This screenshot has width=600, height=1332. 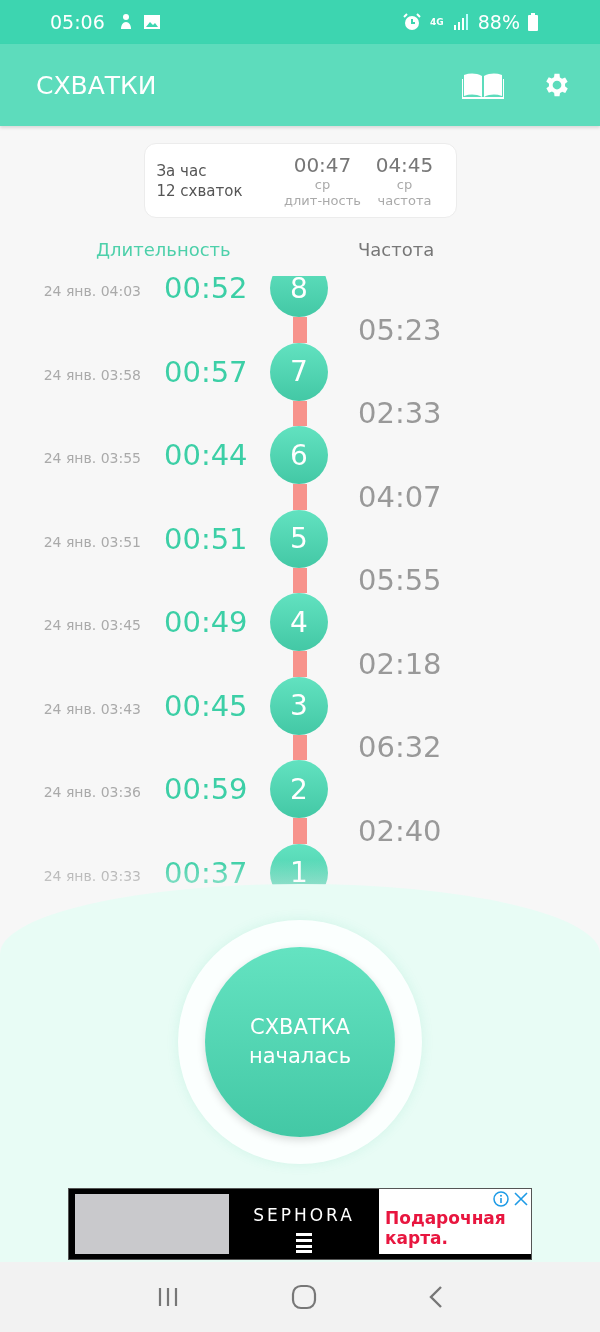 What do you see at coordinates (299, 296) in the screenshot?
I see `contraction-number: 8` at bounding box center [299, 296].